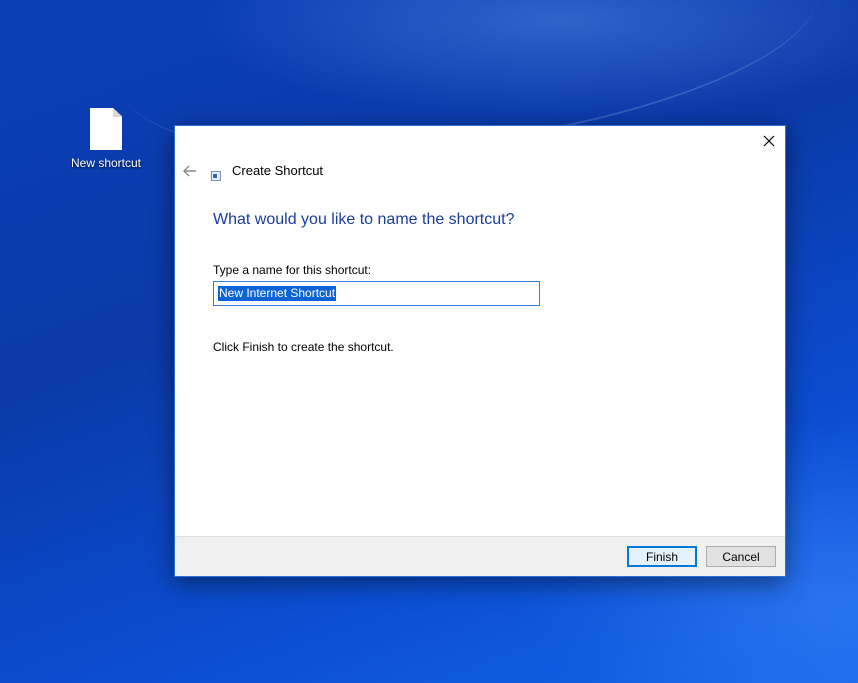 Image resolution: width=858 pixels, height=683 pixels. Describe the element at coordinates (480, 556) in the screenshot. I see `dialog-footer: Finish Cancel` at that location.